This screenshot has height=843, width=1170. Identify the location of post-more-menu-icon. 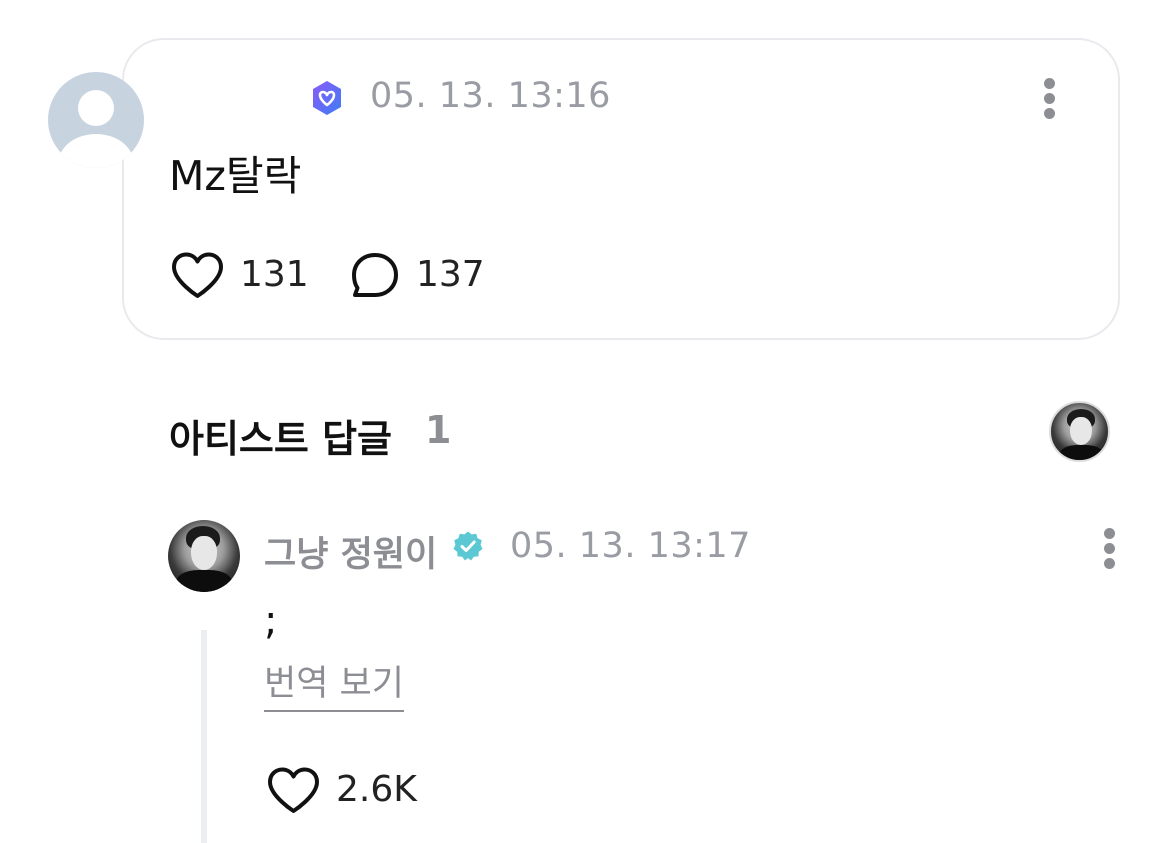
(1050, 98).